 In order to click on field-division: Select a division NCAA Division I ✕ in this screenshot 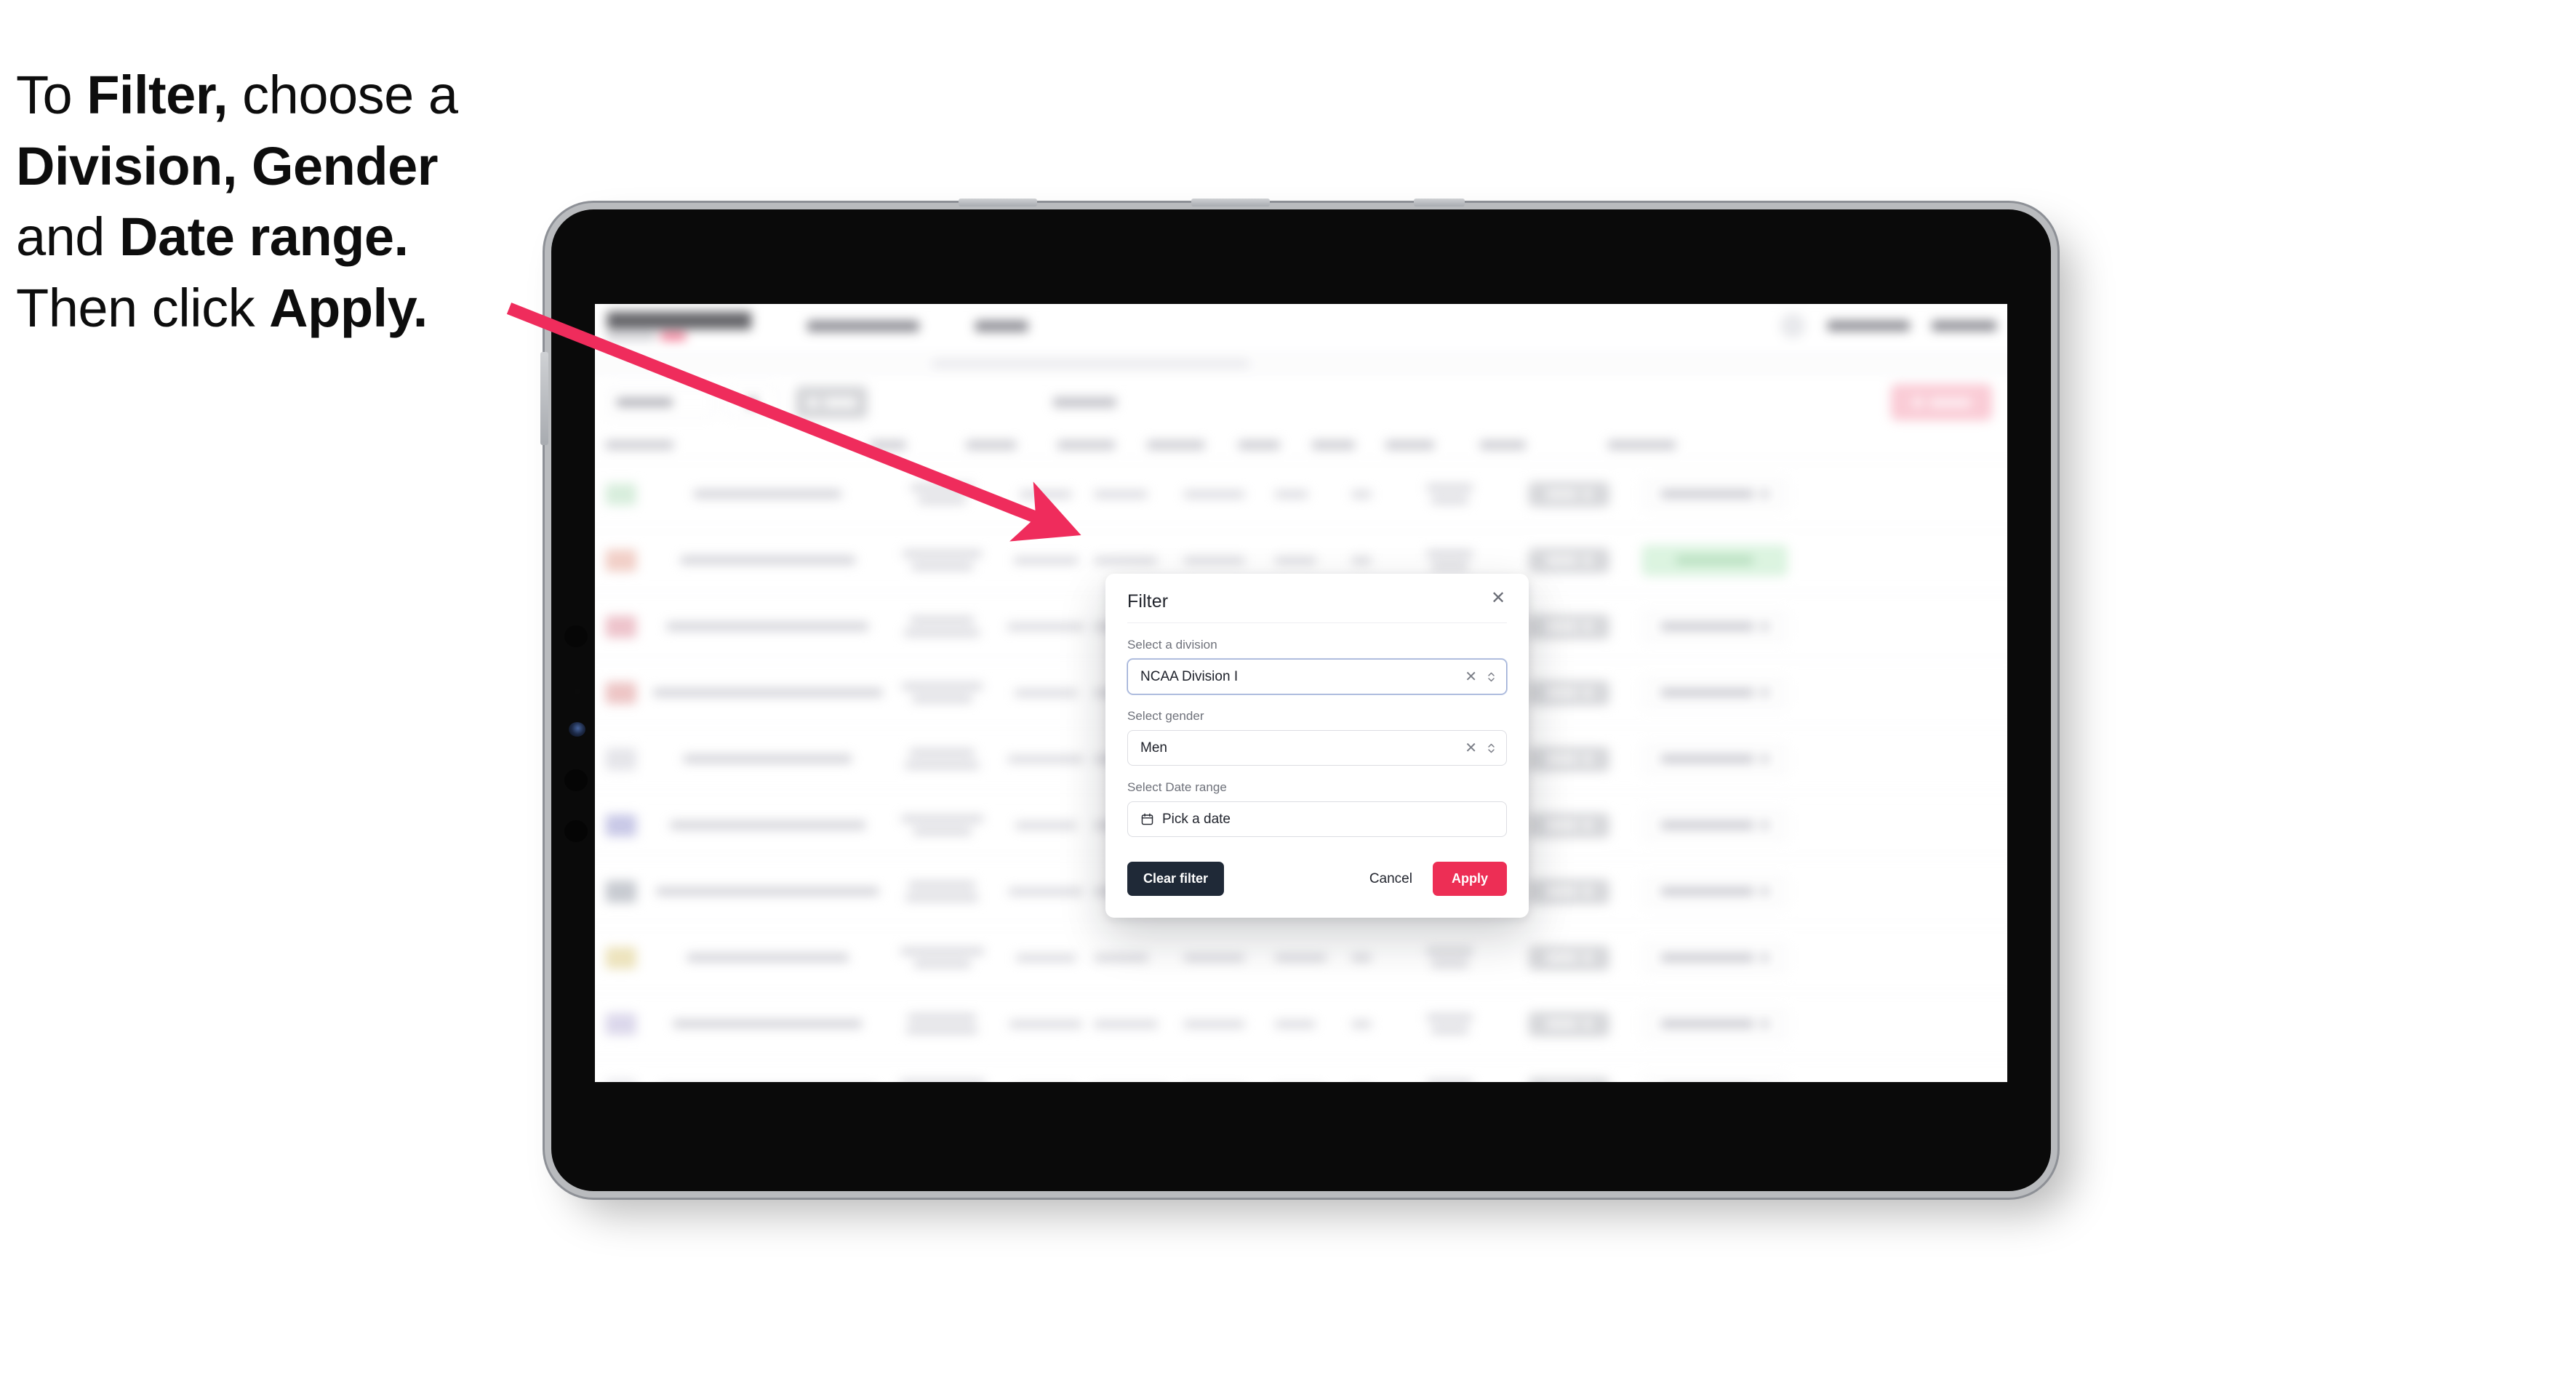, I will do `click(1317, 666)`.